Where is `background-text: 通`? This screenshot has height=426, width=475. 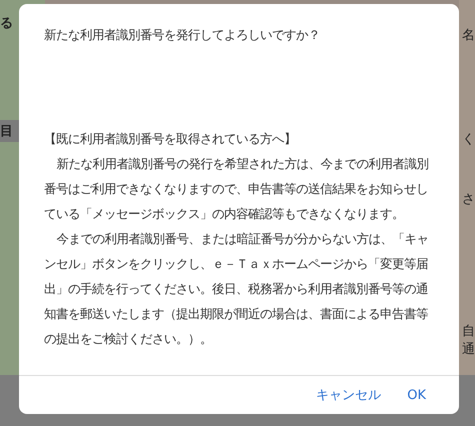 background-text: 通 is located at coordinates (468, 349).